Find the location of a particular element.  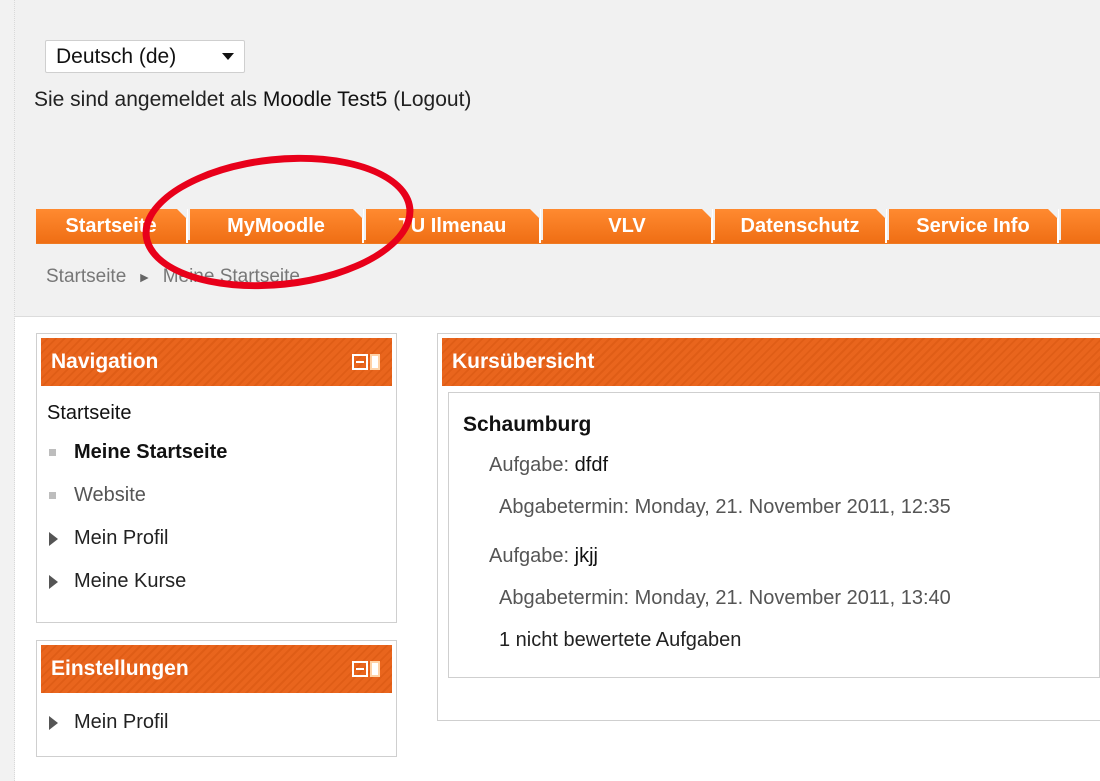

language-select-value: Deutsch (de) is located at coordinates (116, 56).